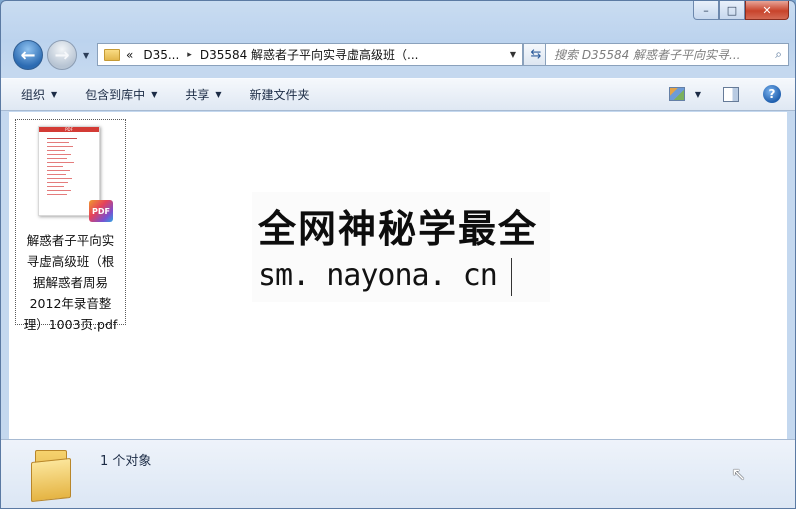 The height and width of the screenshot is (509, 796). Describe the element at coordinates (70, 324) in the screenshot. I see `file-name-line: 理）1003页.pdf` at that location.